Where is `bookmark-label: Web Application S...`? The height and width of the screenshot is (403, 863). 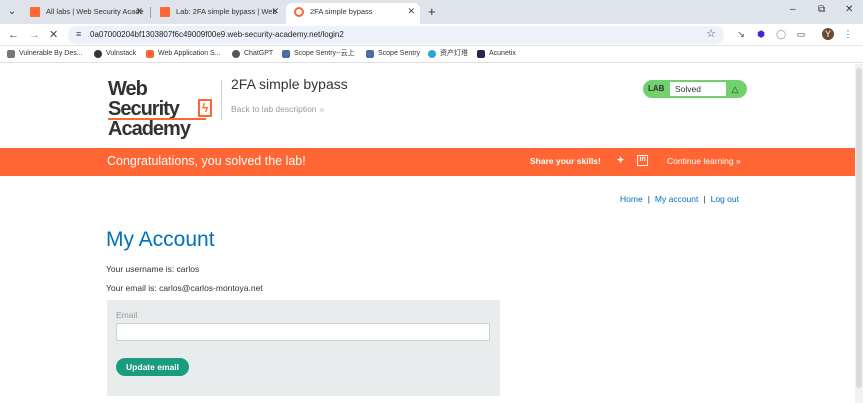
bookmark-label: Web Application S... is located at coordinates (189, 53).